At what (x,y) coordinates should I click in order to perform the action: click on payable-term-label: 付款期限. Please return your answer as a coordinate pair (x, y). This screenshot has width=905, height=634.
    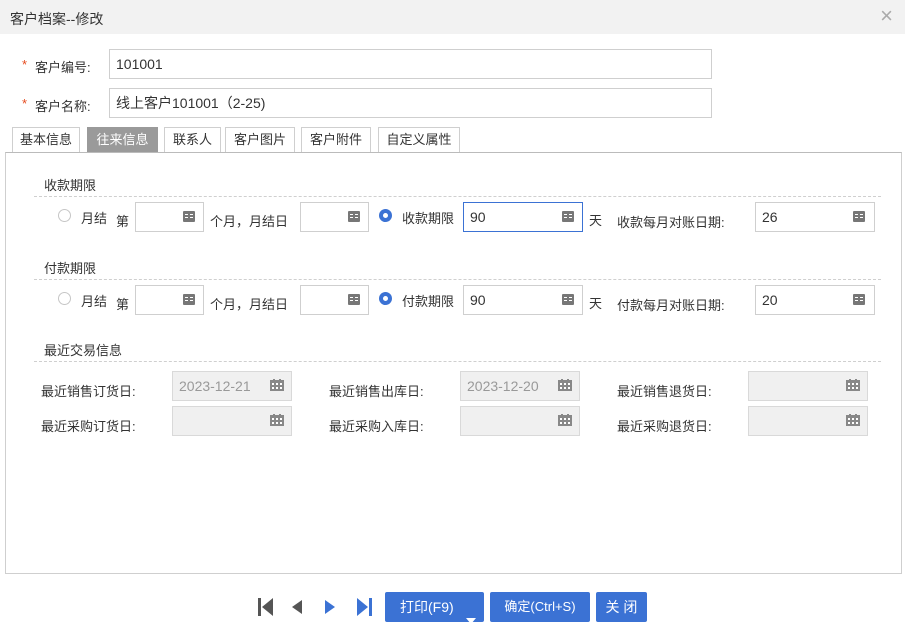
    Looking at the image, I should click on (428, 301).